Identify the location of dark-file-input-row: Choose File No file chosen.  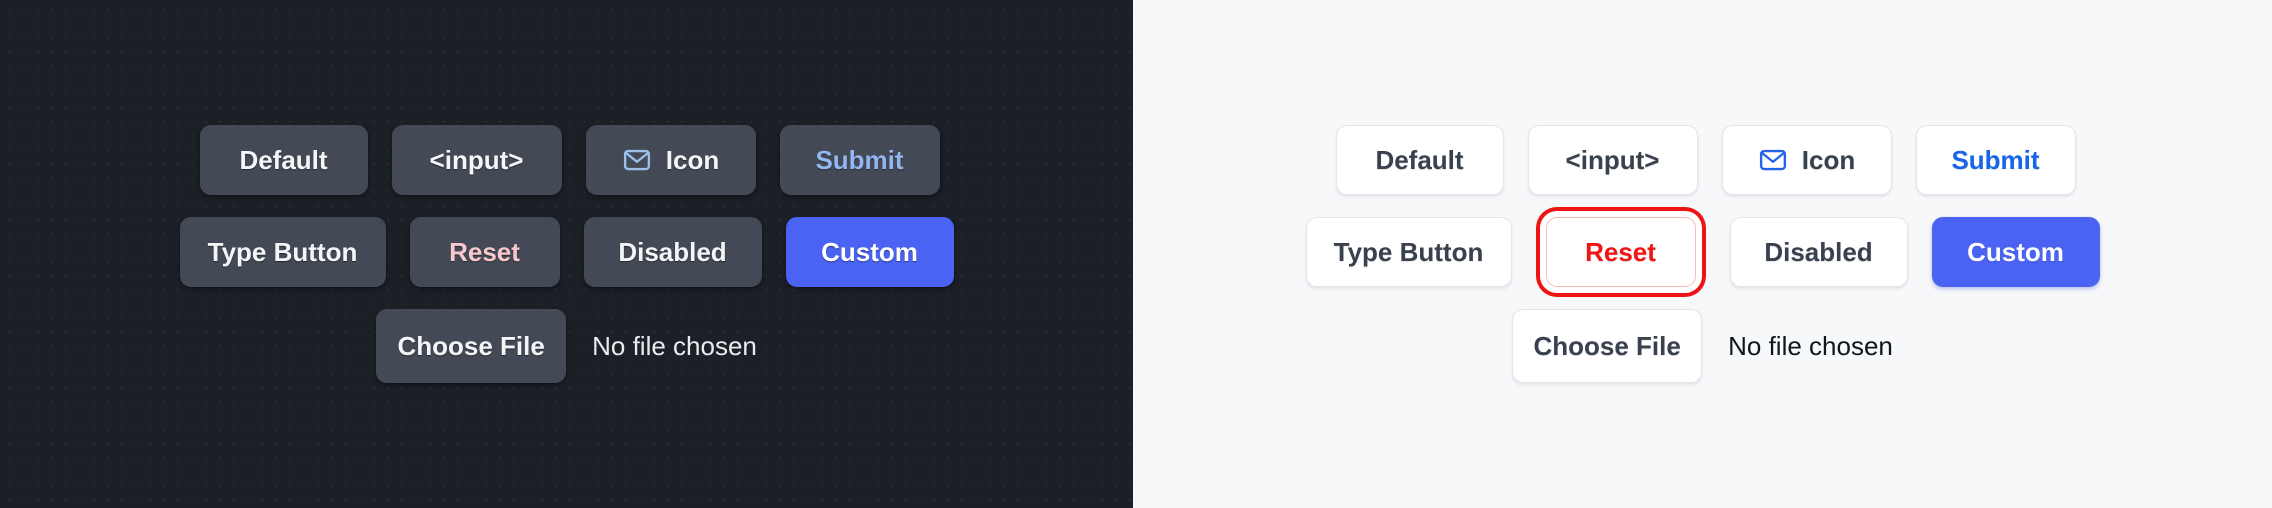
(566, 346).